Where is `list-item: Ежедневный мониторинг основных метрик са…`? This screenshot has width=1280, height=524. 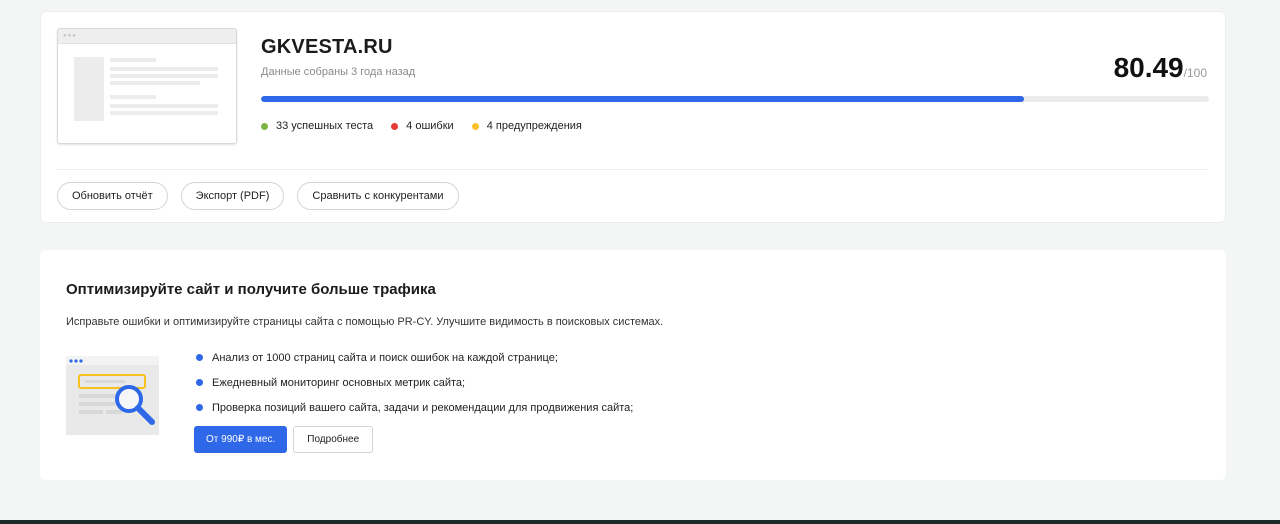 list-item: Ежедневный мониторинг основных метрик са… is located at coordinates (414, 382).